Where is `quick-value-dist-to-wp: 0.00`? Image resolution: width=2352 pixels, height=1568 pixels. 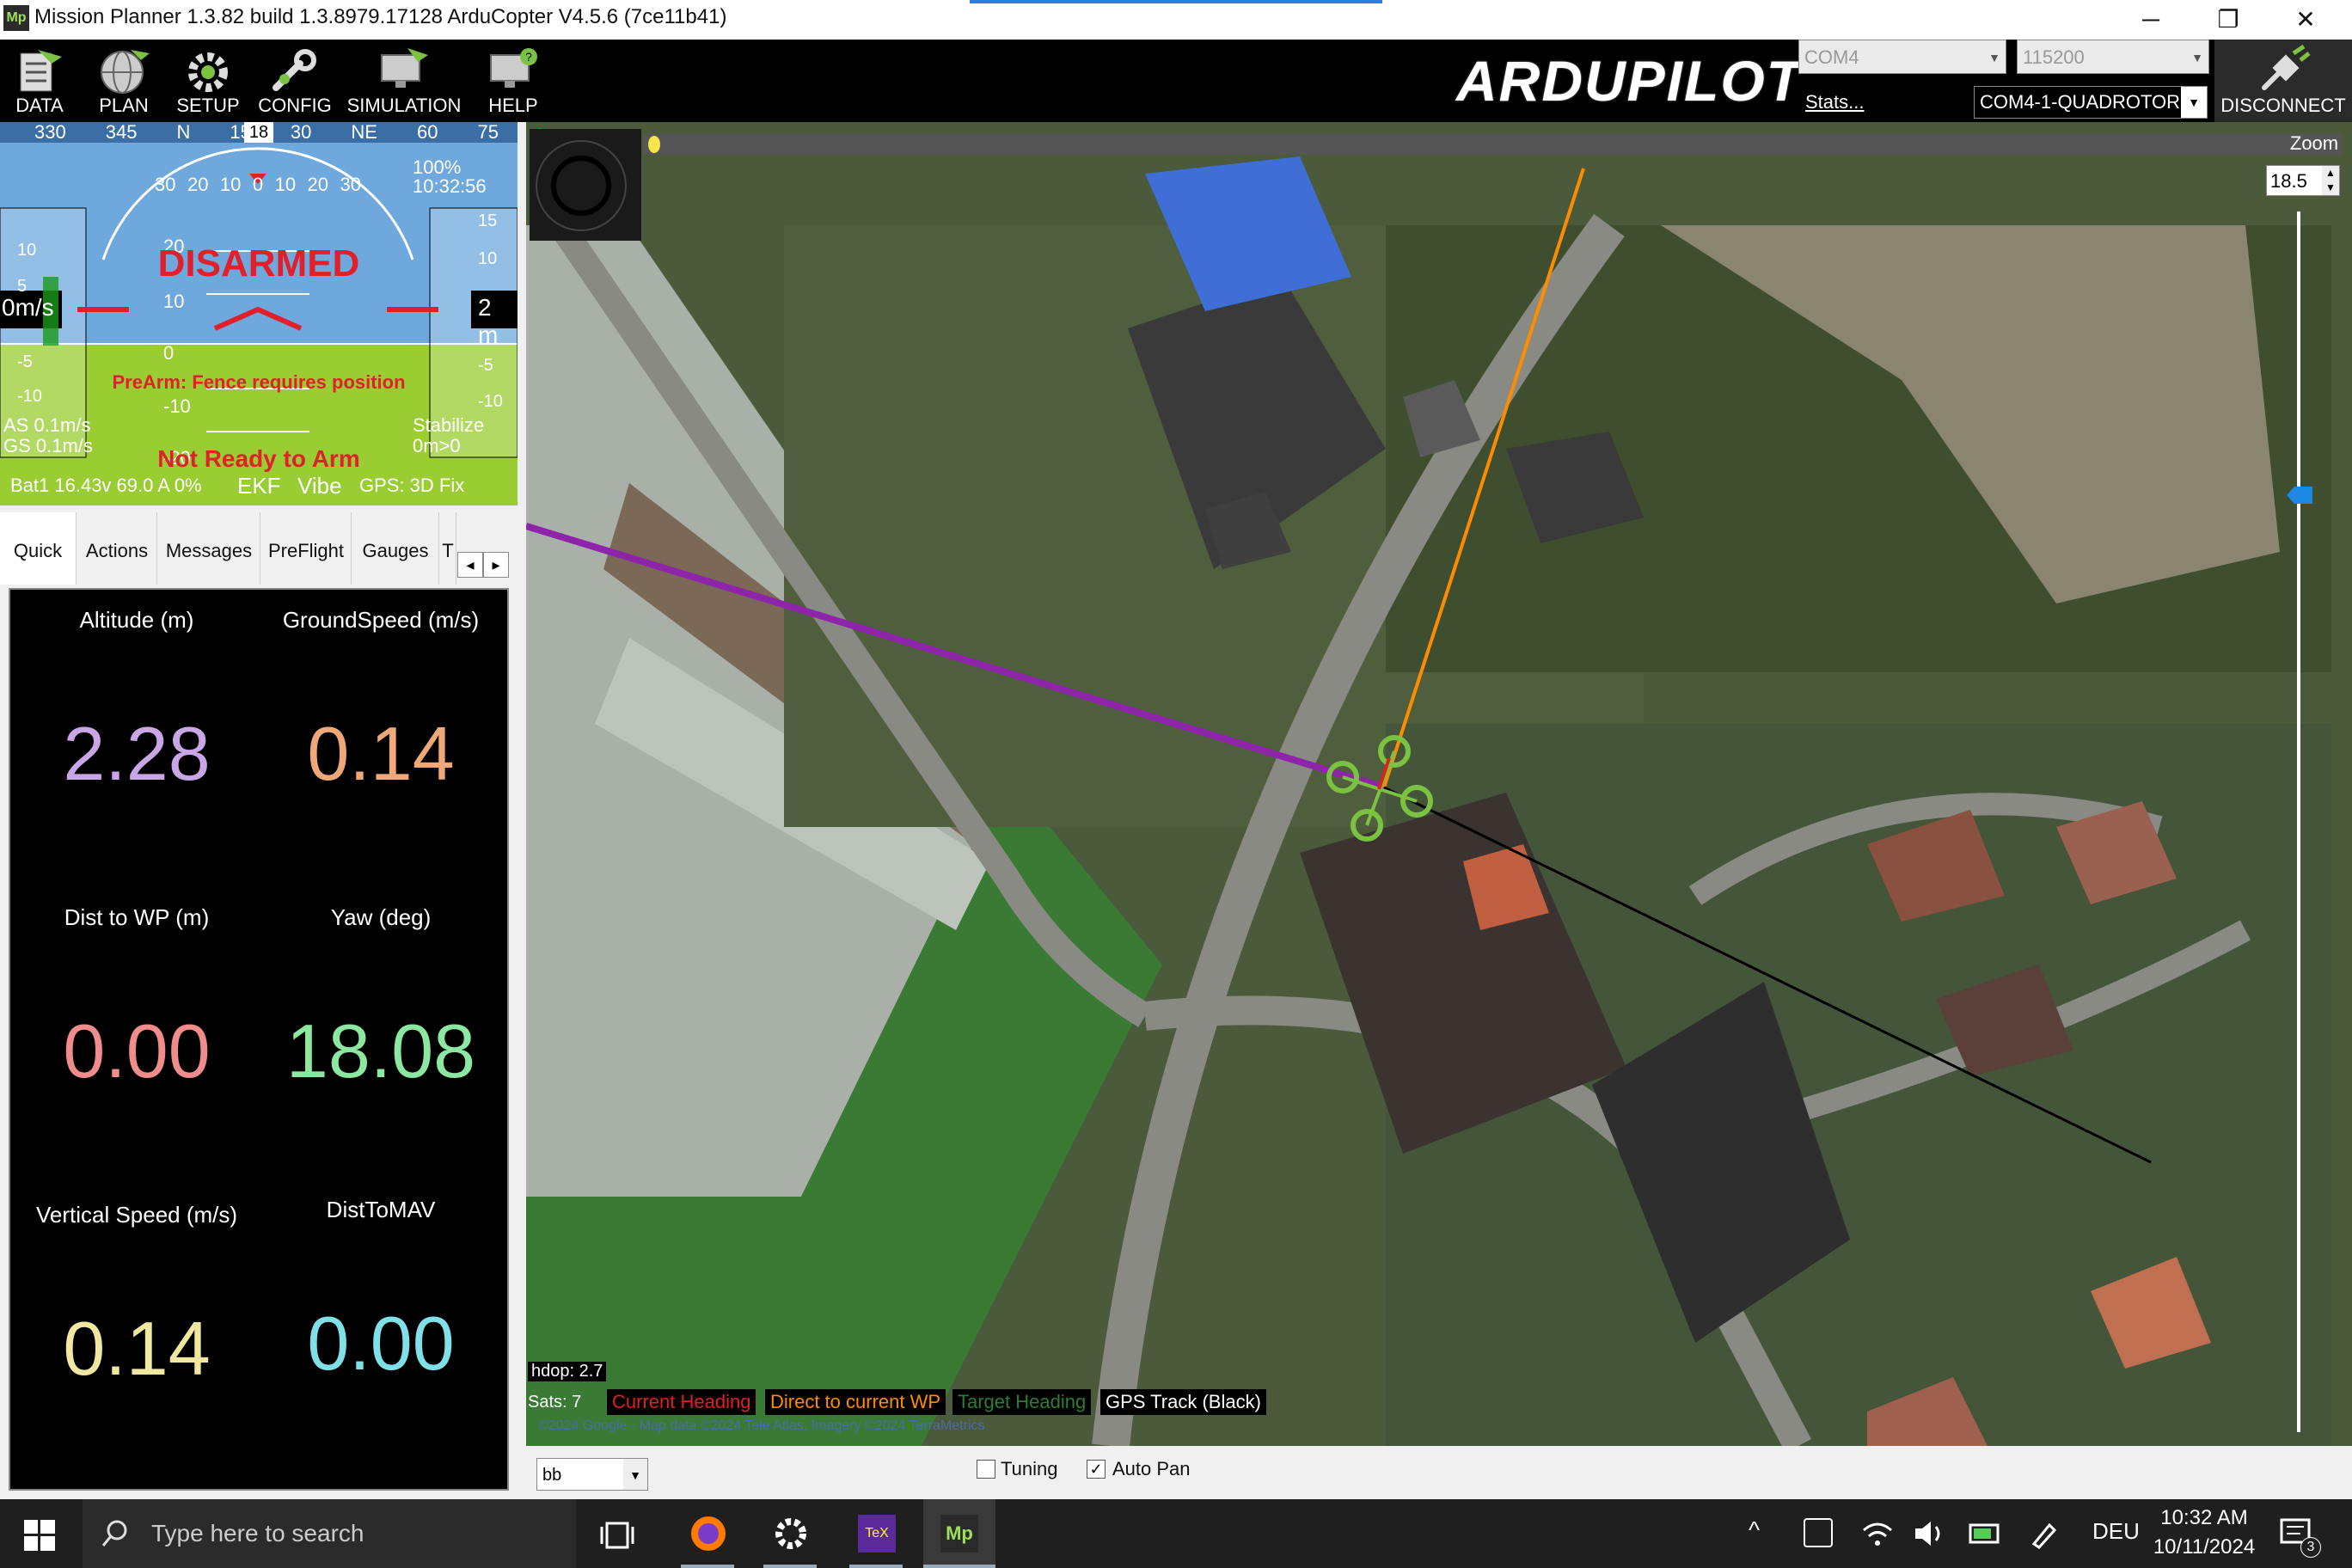
quick-value-dist-to-wp: 0.00 is located at coordinates (137, 1050).